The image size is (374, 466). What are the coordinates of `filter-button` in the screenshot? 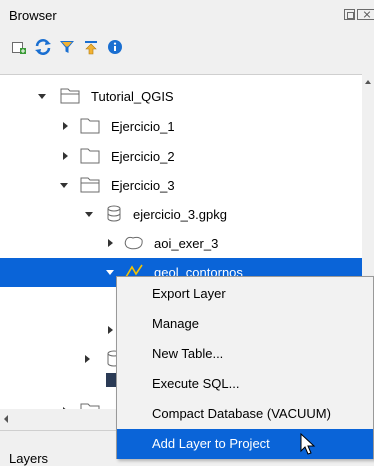 It's located at (67, 47).